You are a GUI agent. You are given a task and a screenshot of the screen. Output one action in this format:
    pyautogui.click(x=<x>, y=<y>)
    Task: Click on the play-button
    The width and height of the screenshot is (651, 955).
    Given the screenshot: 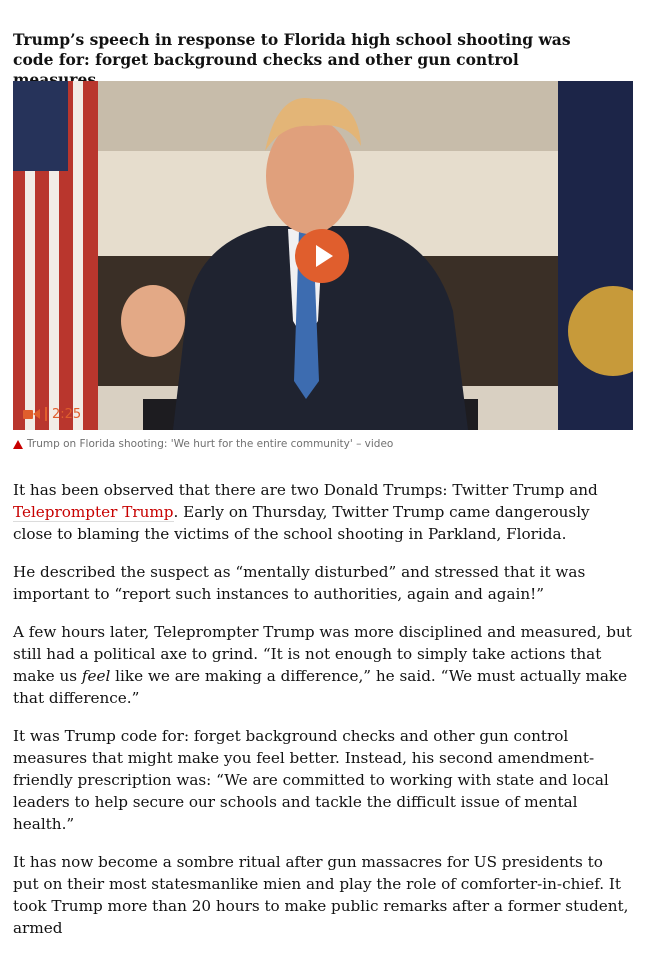 What is the action you would take?
    pyautogui.click(x=322, y=256)
    